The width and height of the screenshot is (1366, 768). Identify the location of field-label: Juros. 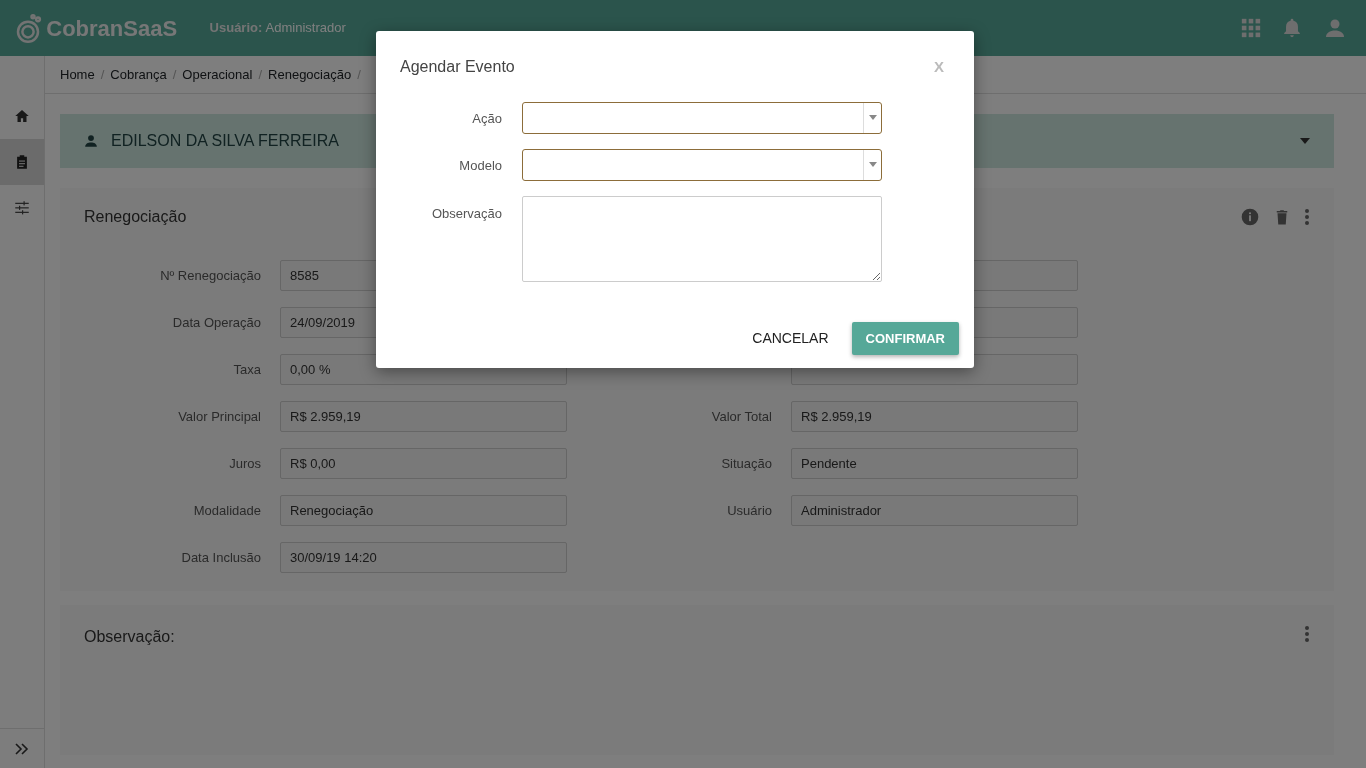
(245, 463).